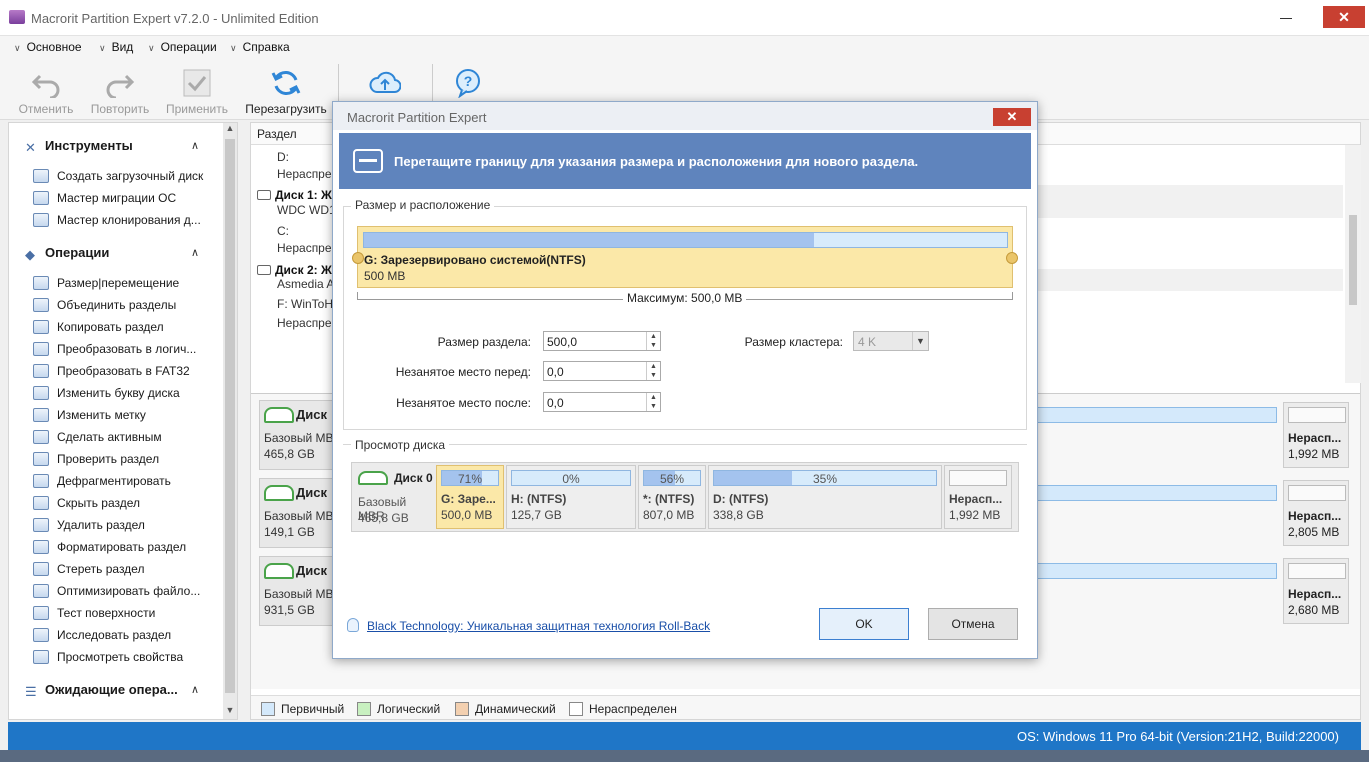 This screenshot has height=762, width=1369. What do you see at coordinates (123, 569) in the screenshot?
I see `sidebar-item-operation: Стереть раздел` at bounding box center [123, 569].